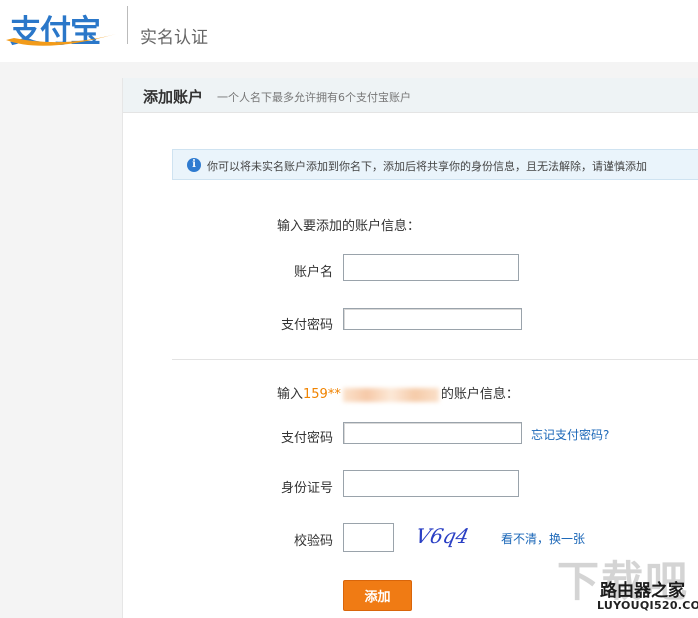 This screenshot has height=618, width=698. Describe the element at coordinates (432, 319) in the screenshot. I see `payment-password-input` at that location.